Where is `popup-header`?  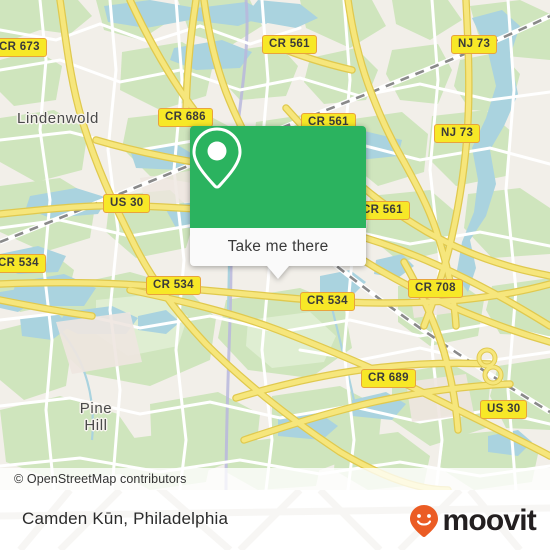 popup-header is located at coordinates (278, 177).